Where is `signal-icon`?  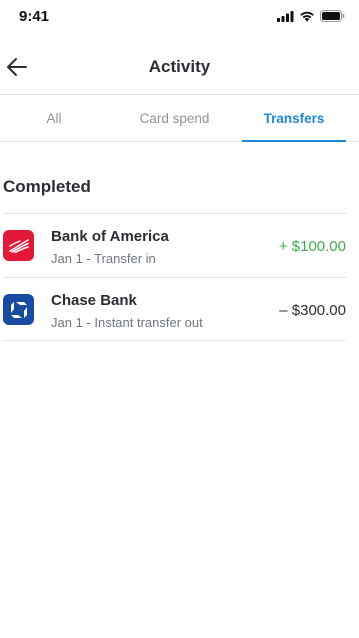 signal-icon is located at coordinates (285, 16).